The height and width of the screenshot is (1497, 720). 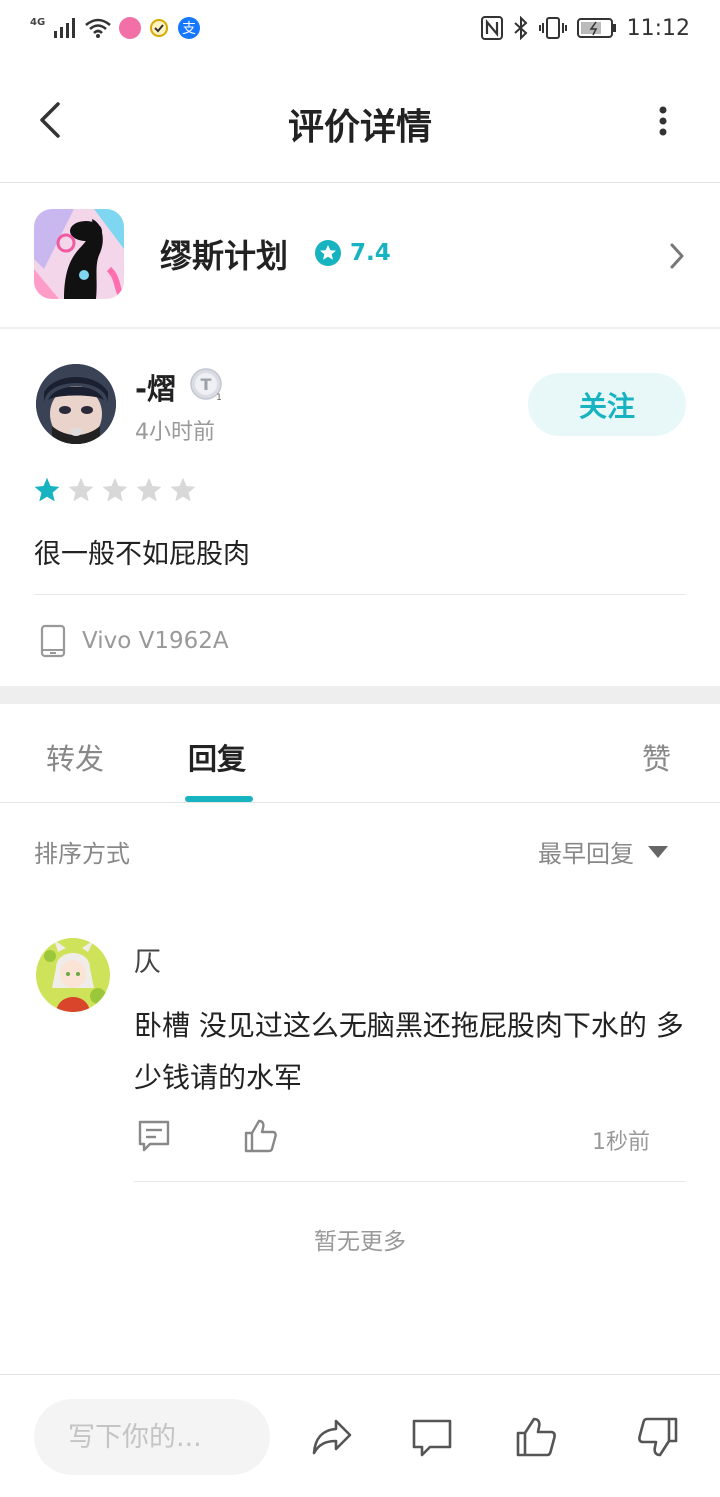 I want to click on app-rating: 7.4, so click(x=352, y=253).